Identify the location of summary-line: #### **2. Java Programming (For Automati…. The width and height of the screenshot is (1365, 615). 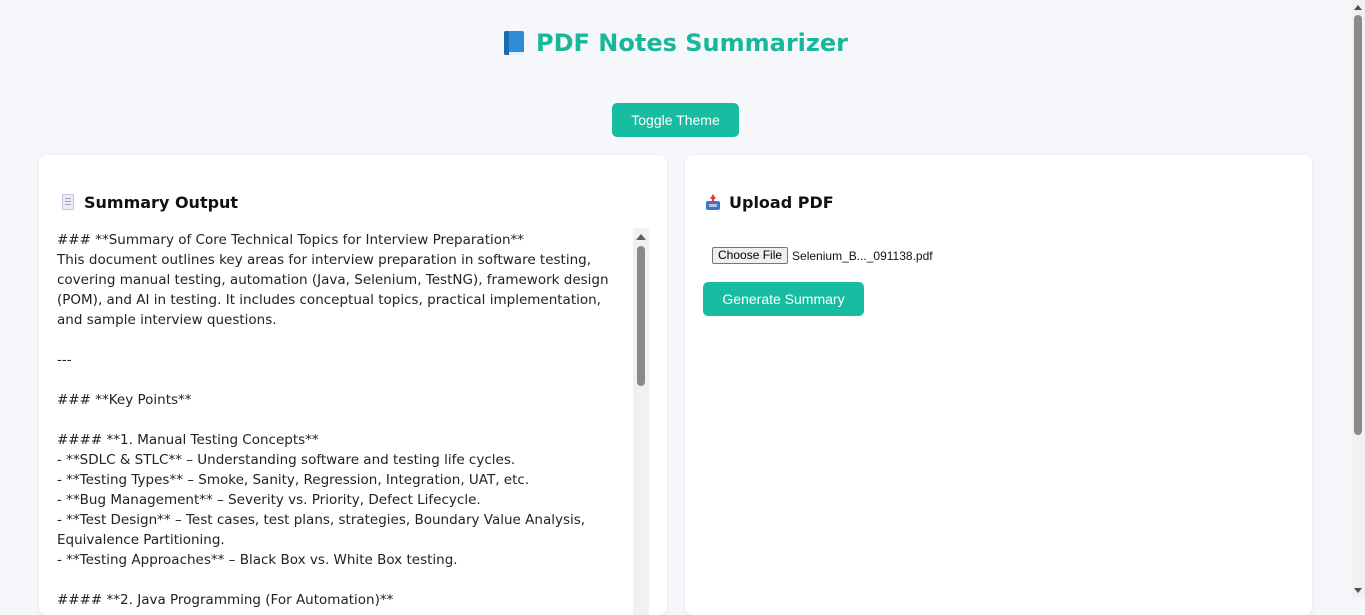
(225, 600).